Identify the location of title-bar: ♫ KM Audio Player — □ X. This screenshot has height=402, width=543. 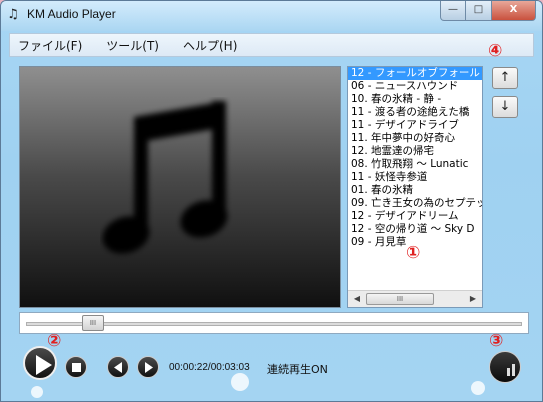
(271, 16).